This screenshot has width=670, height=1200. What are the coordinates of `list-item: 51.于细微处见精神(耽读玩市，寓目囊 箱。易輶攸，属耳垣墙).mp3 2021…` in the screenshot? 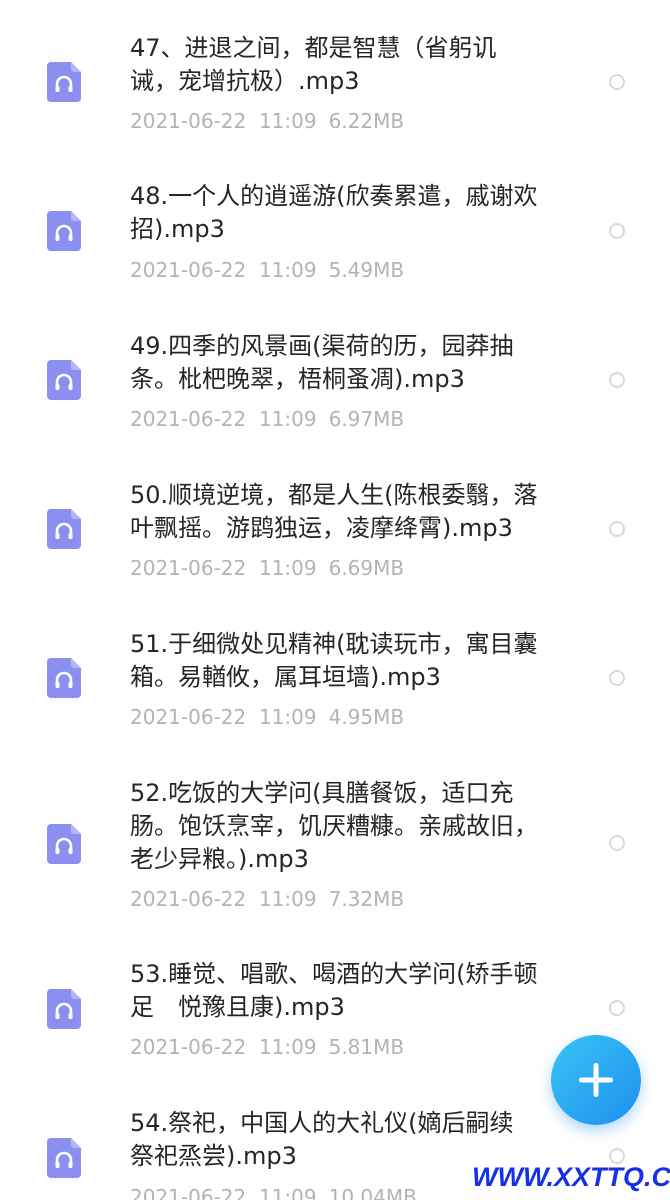 It's located at (335, 675).